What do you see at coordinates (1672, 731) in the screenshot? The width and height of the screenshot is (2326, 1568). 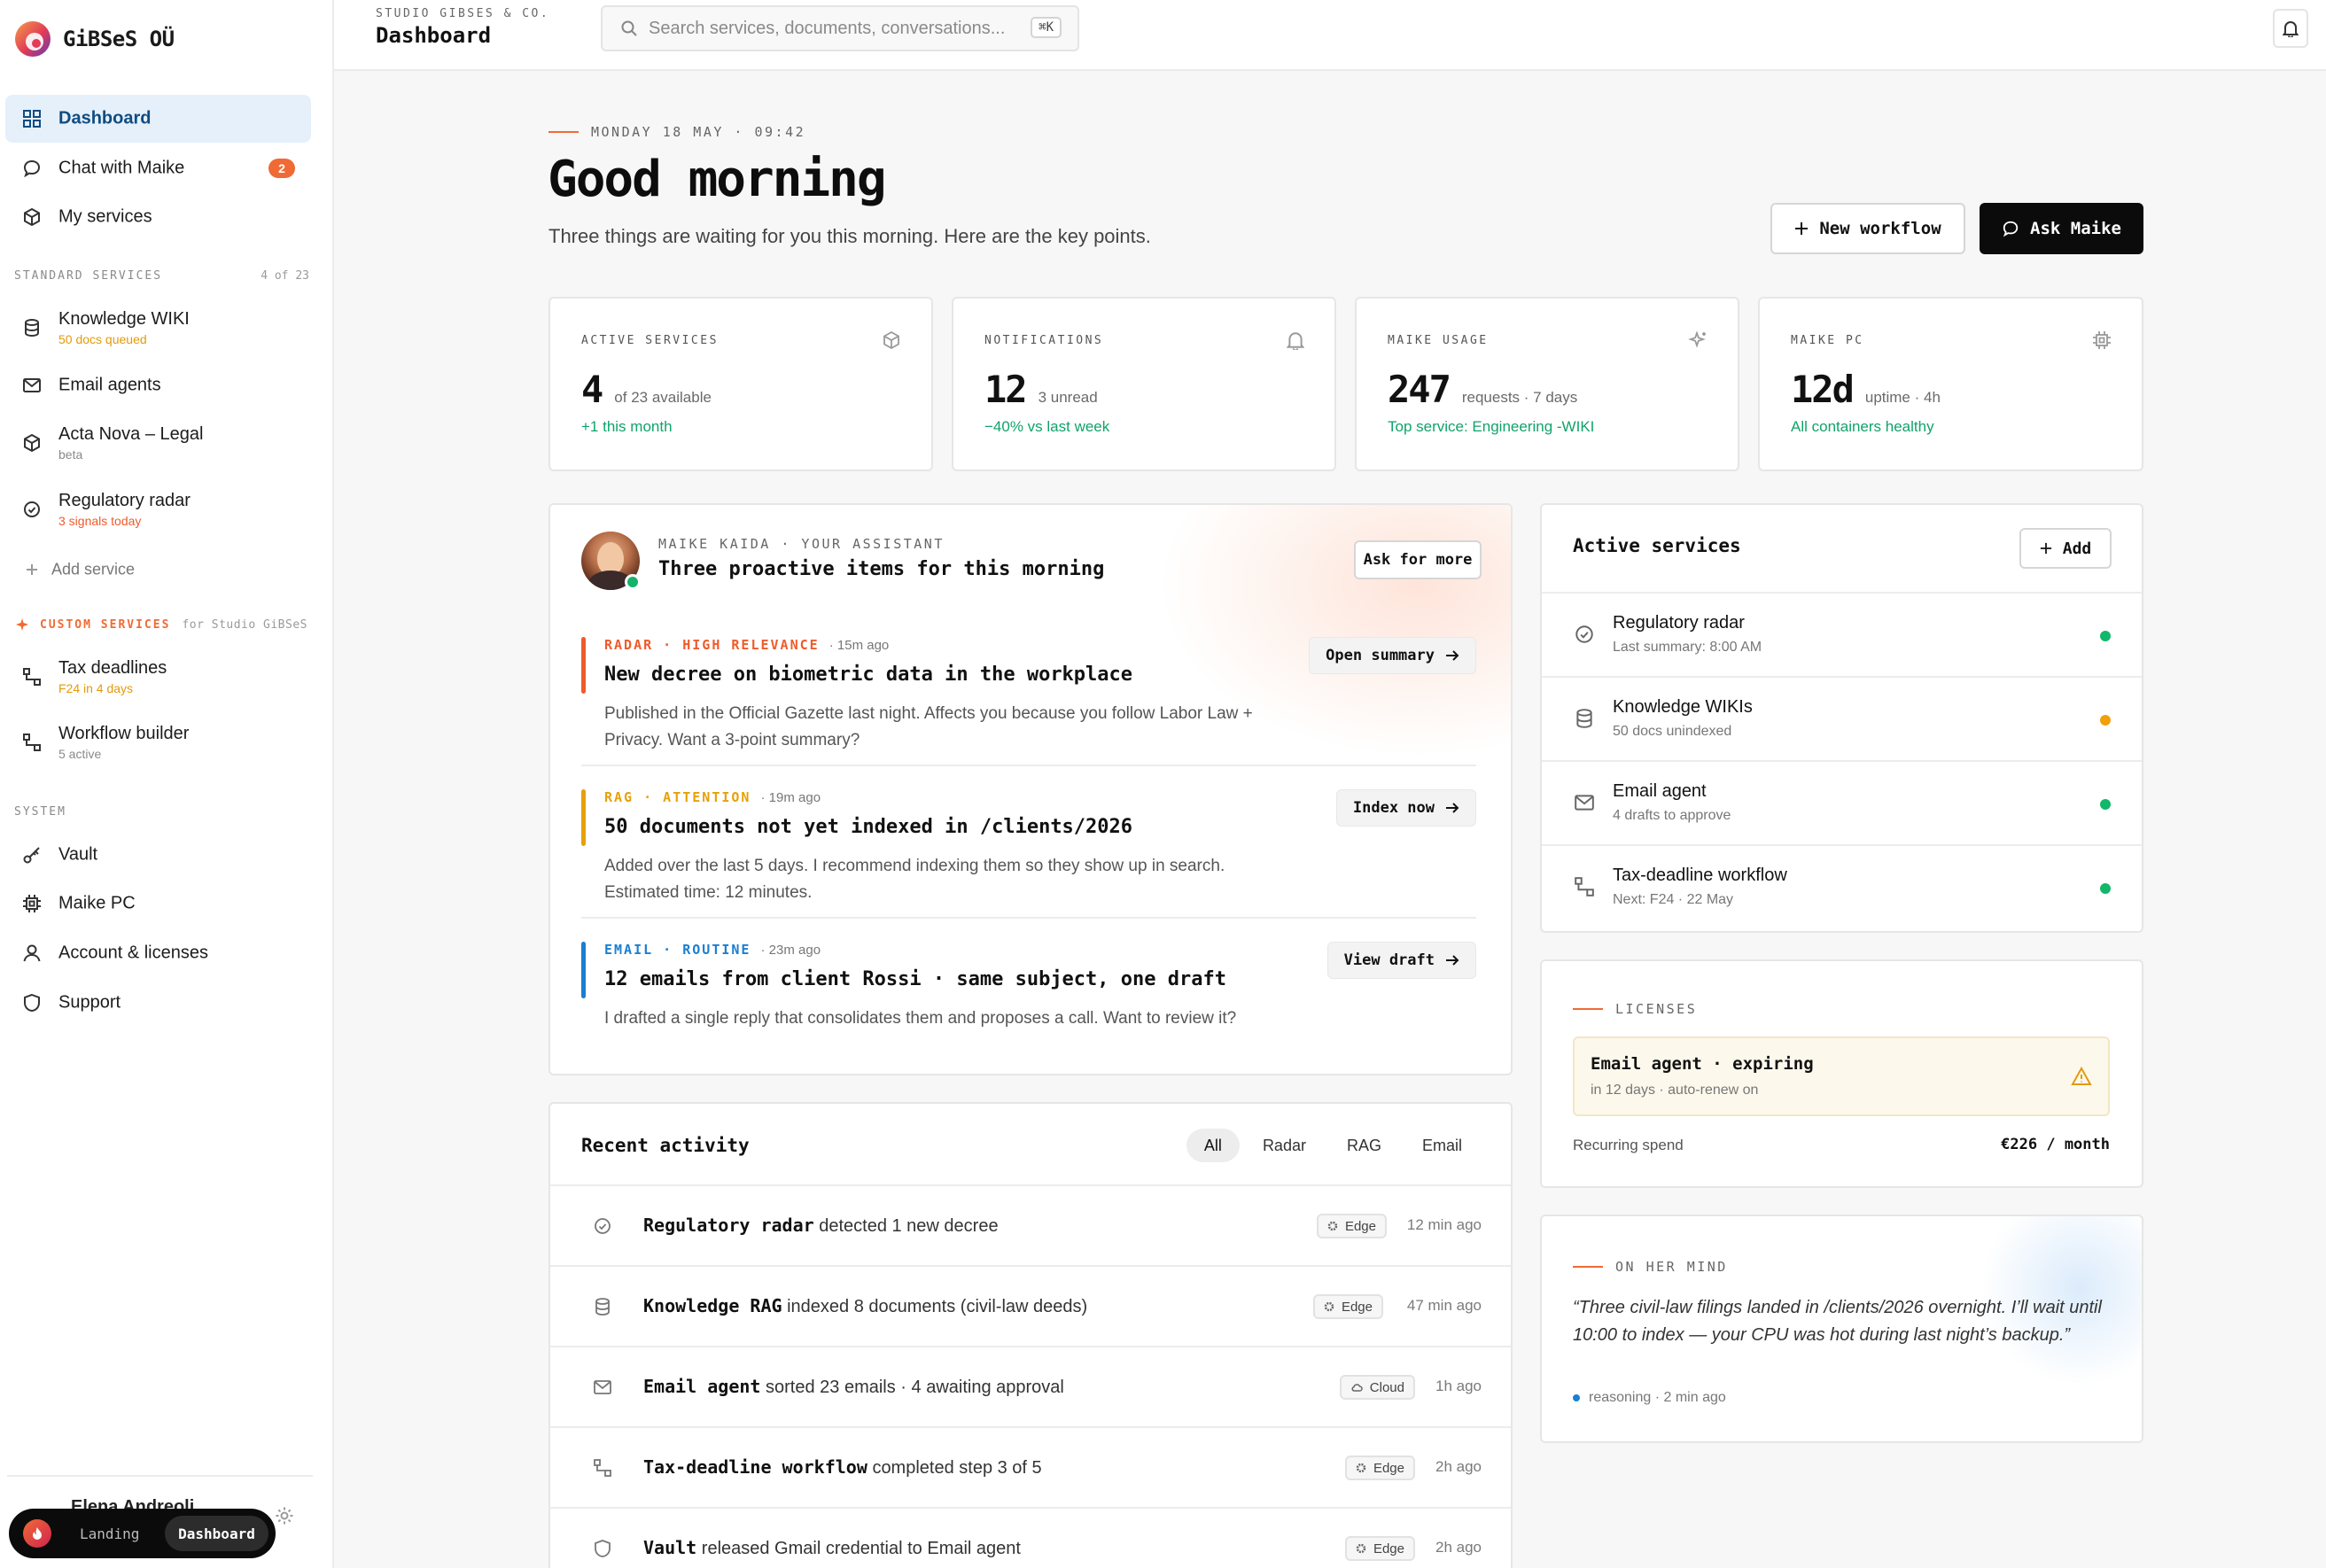 I see `service-sub: 50 docs unindexed` at bounding box center [1672, 731].